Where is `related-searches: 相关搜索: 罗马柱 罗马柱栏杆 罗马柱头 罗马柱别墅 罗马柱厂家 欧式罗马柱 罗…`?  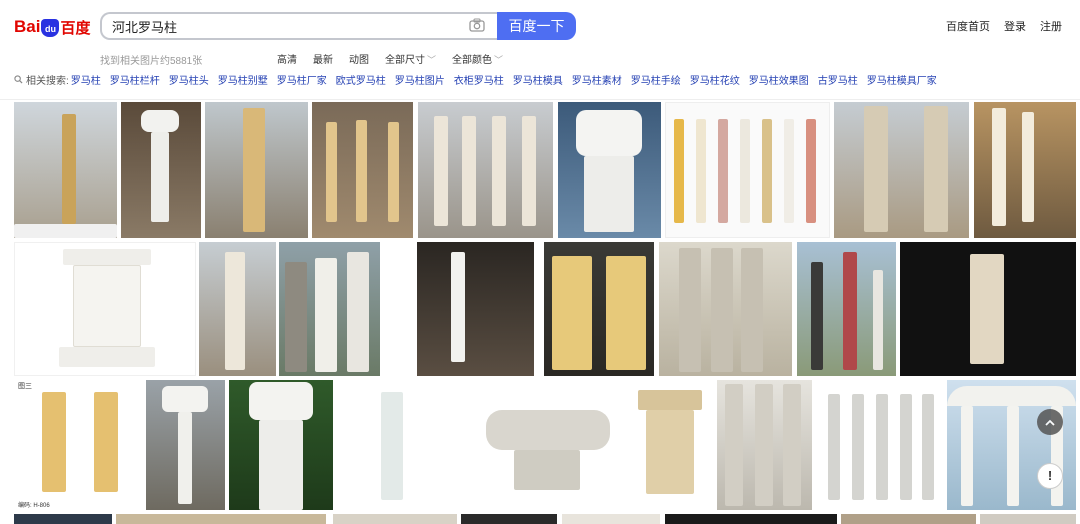
related-searches: 相关搜索: 罗马柱 罗马柱栏杆 罗马柱头 罗马柱别墅 罗马柱厂家 欧式罗马柱 罗… is located at coordinates (480, 79).